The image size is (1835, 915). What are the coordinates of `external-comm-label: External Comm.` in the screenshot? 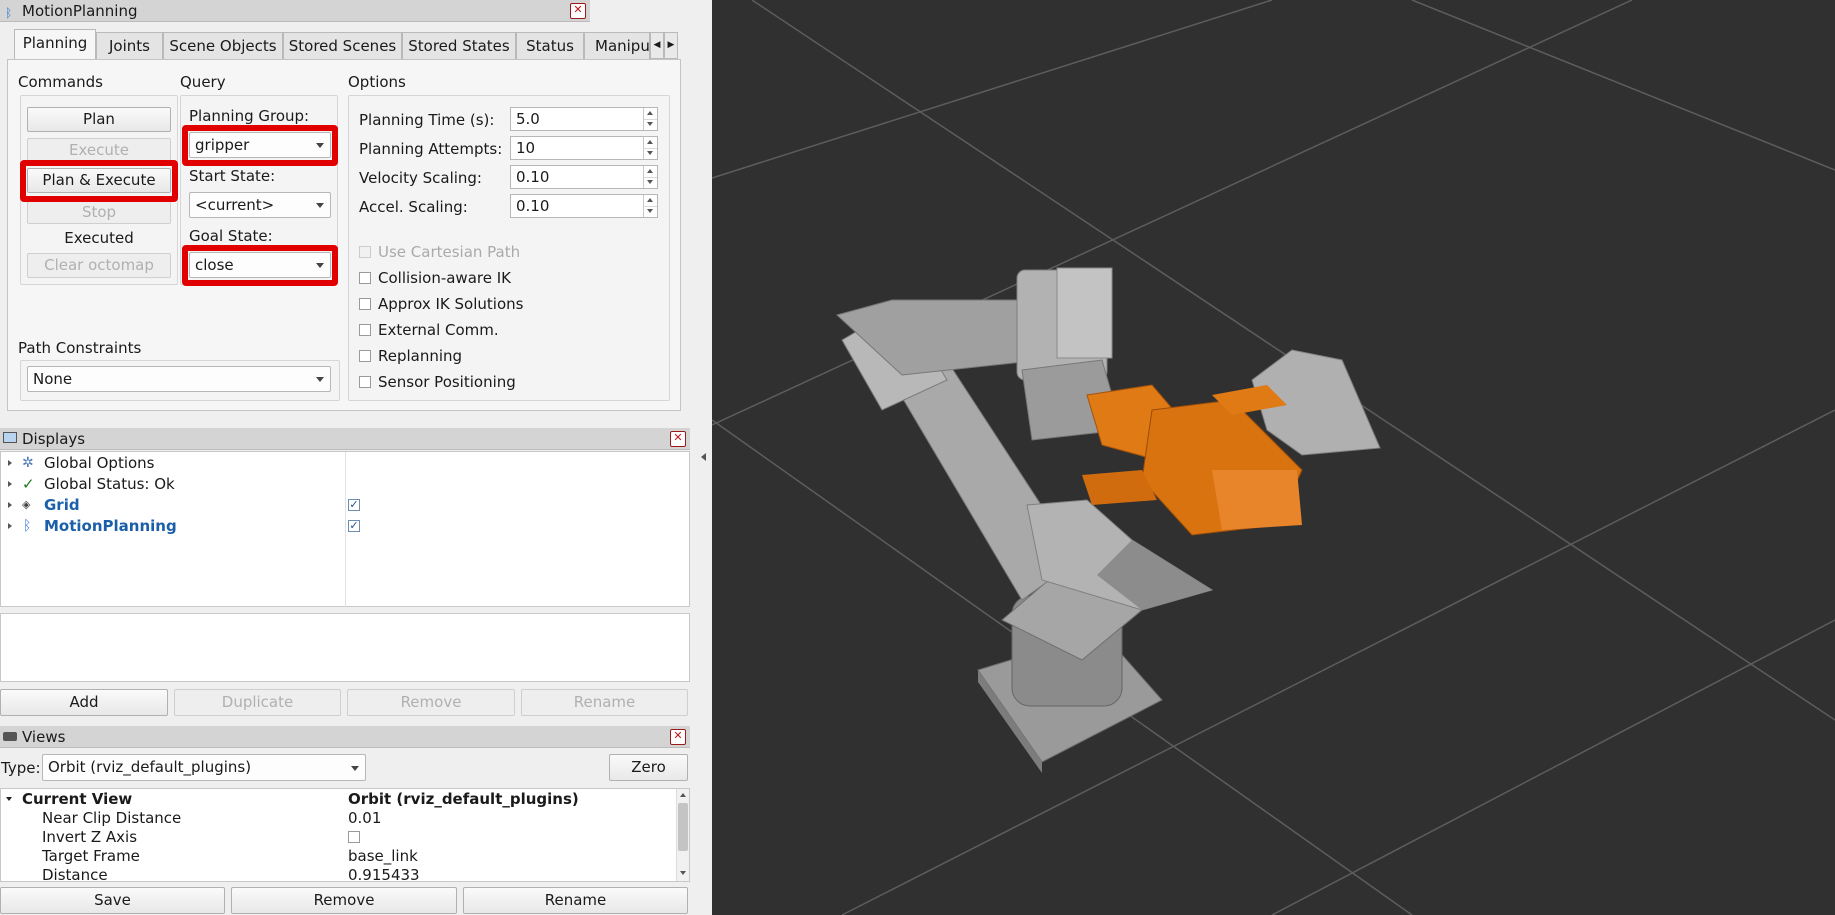 It's located at (438, 330).